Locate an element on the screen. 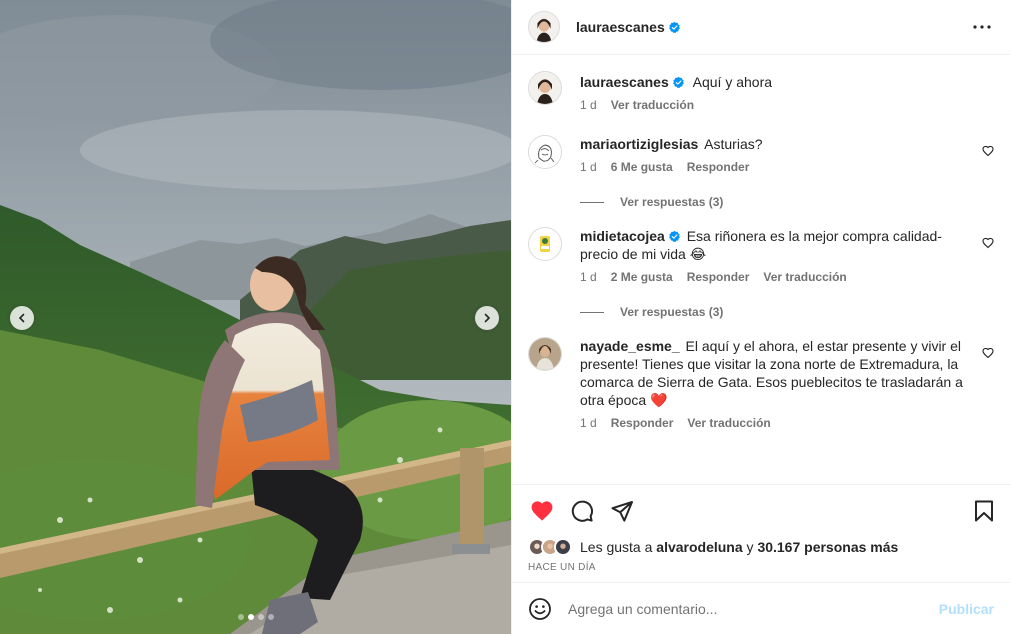 Image resolution: width=1010 pixels, height=634 pixels. more-options-button is located at coordinates (982, 27).